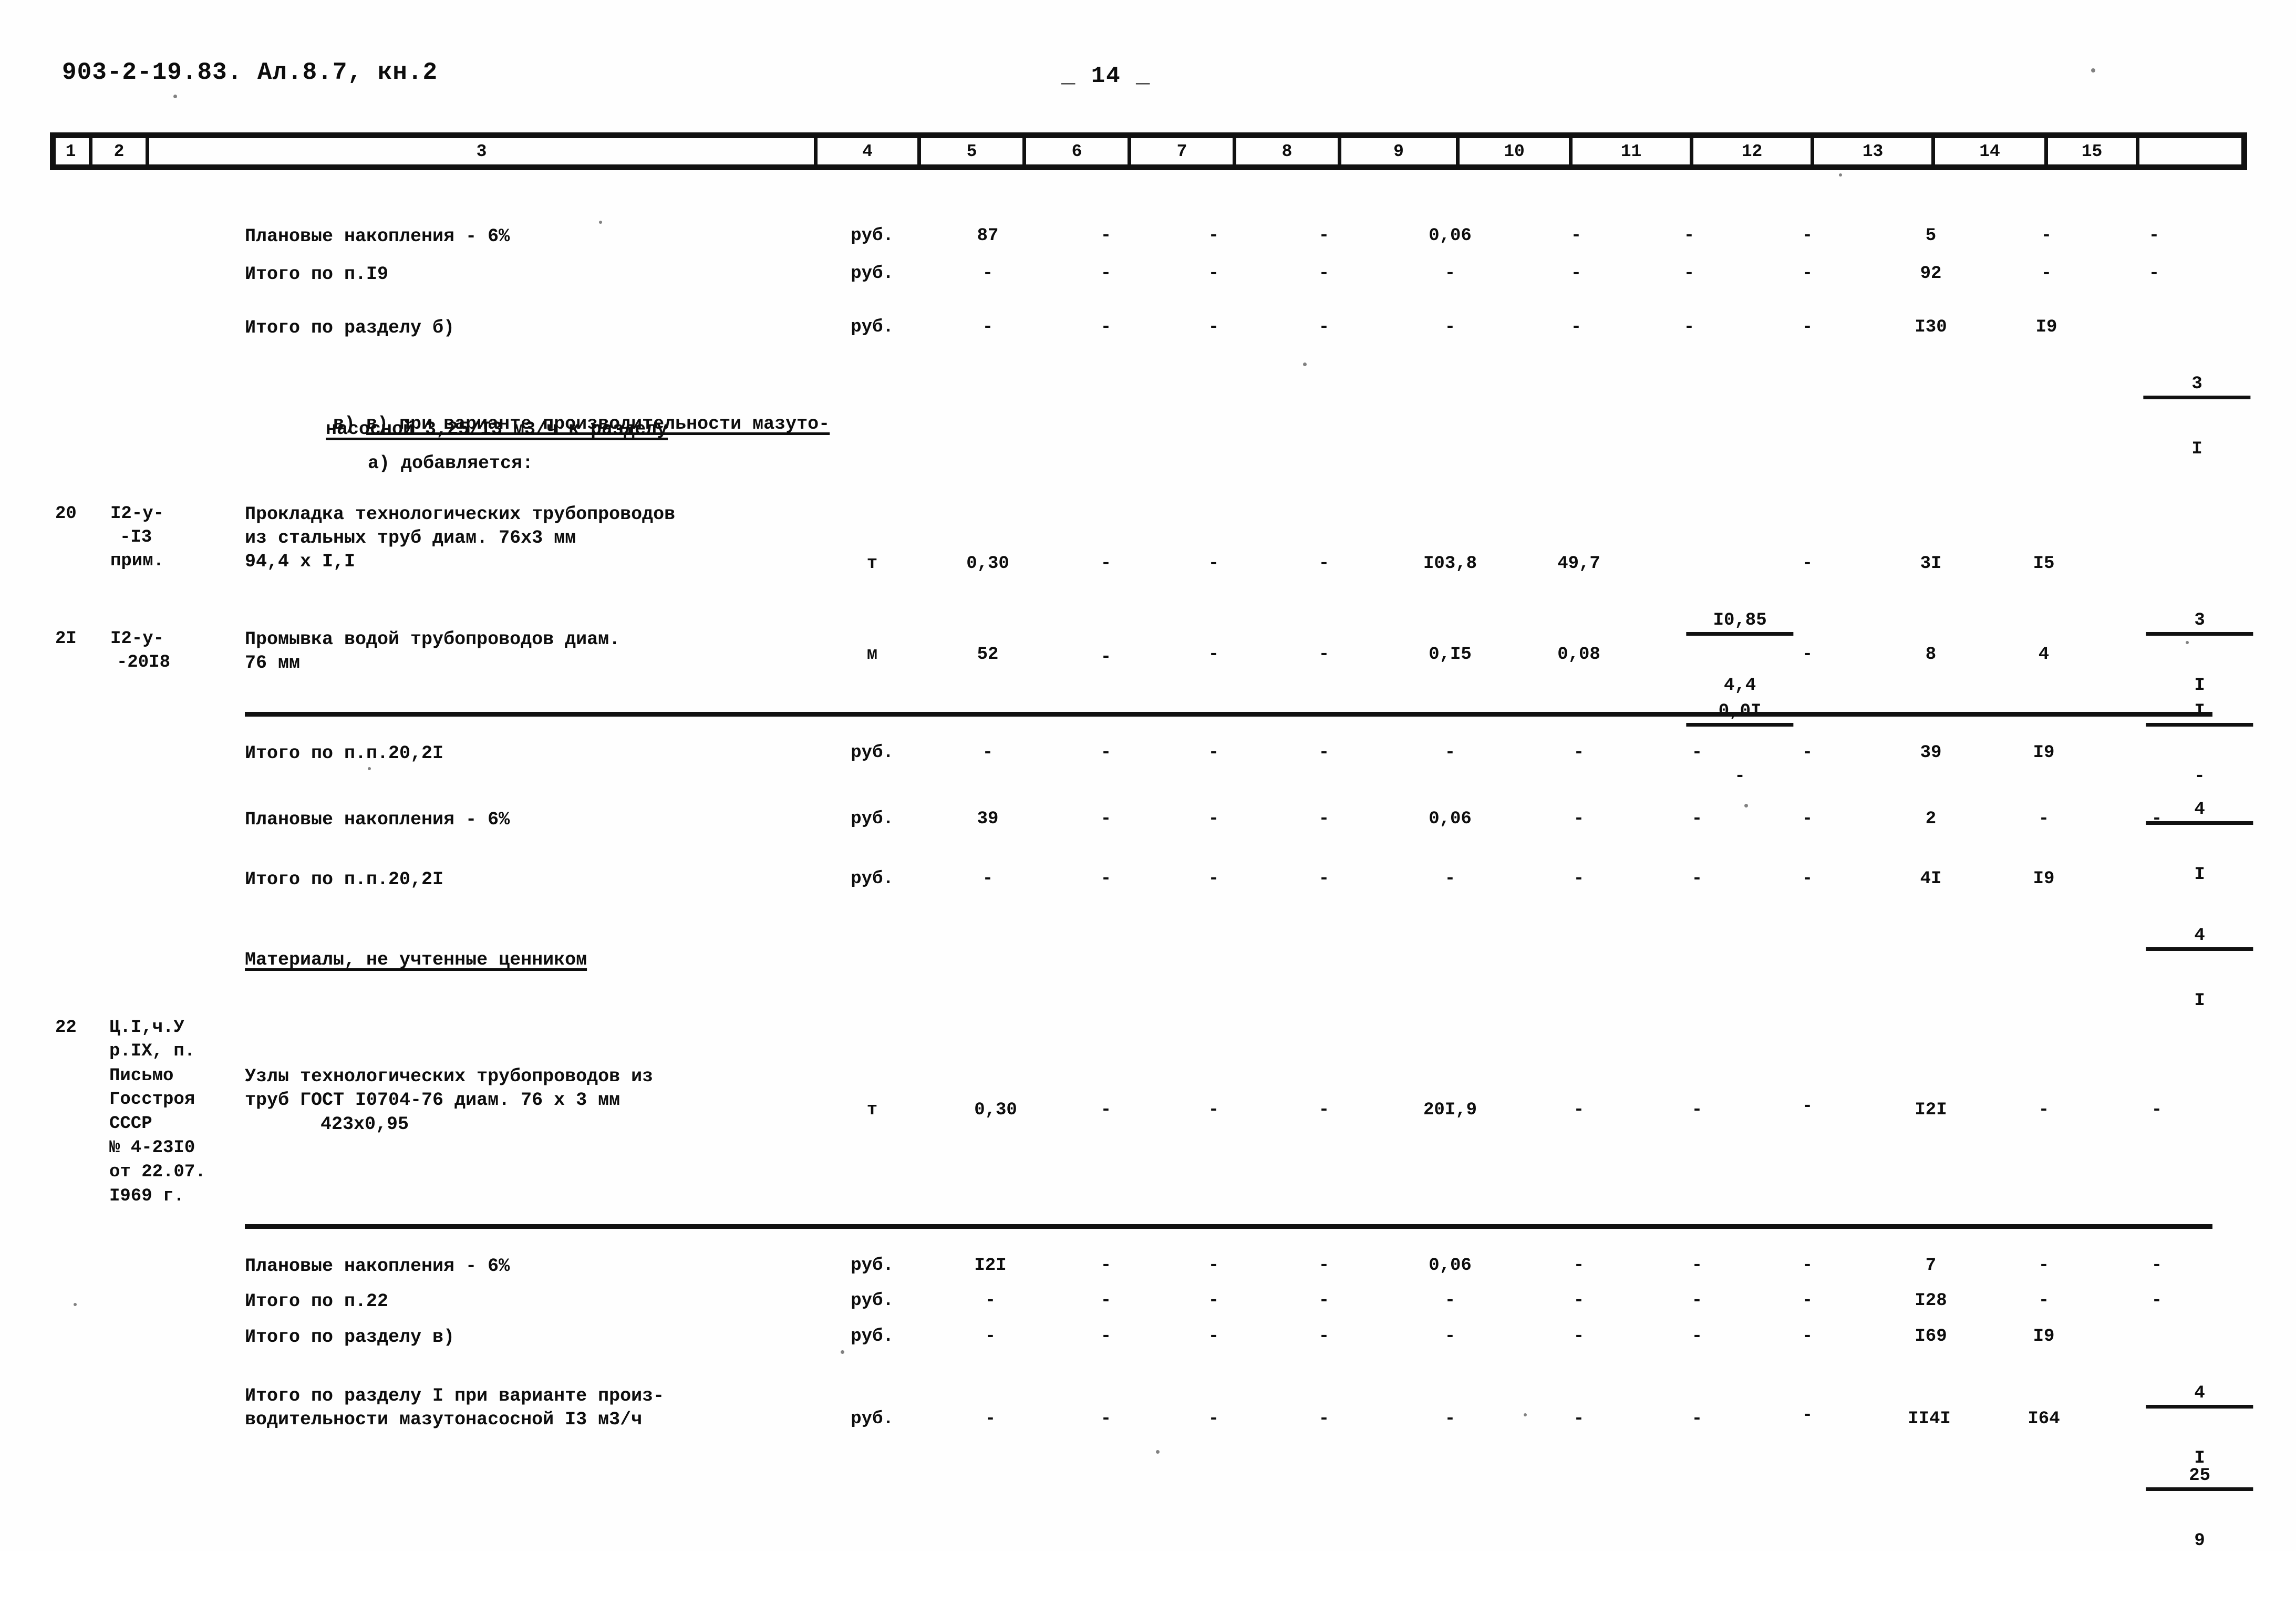  Describe the element at coordinates (1400, 151) in the screenshot. I see `column-header-9: 9` at that location.